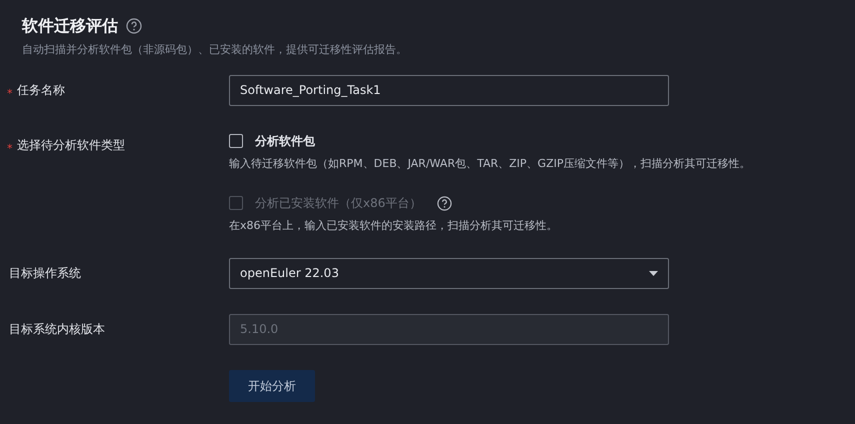 The height and width of the screenshot is (424, 855). What do you see at coordinates (449, 90) in the screenshot?
I see `text-field: Software_Porting_Task1` at bounding box center [449, 90].